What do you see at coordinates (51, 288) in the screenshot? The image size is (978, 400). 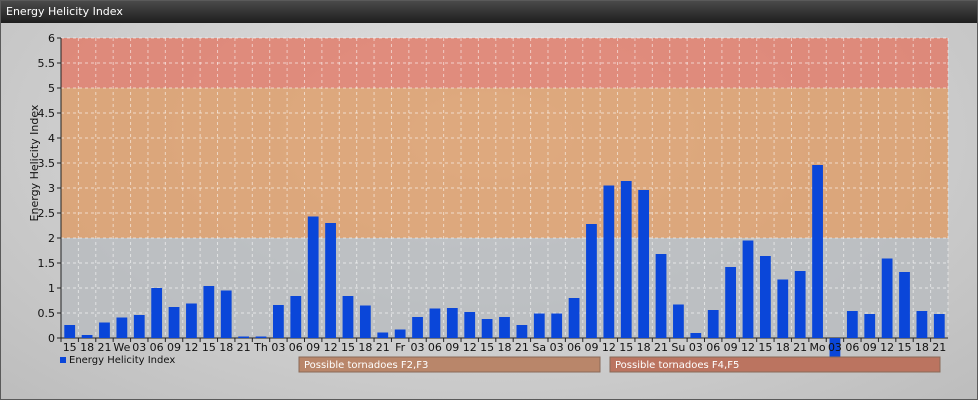 I see `y-tick-label: 1` at bounding box center [51, 288].